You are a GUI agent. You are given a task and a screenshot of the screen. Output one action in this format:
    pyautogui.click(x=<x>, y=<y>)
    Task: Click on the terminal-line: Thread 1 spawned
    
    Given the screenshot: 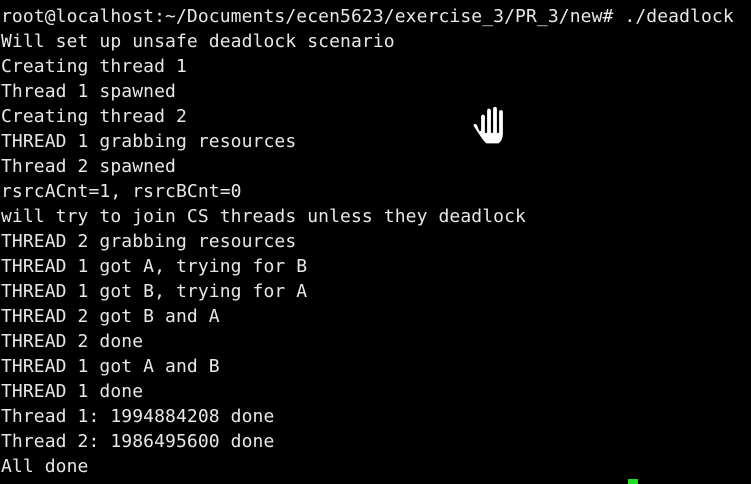 What is the action you would take?
    pyautogui.click(x=88, y=91)
    